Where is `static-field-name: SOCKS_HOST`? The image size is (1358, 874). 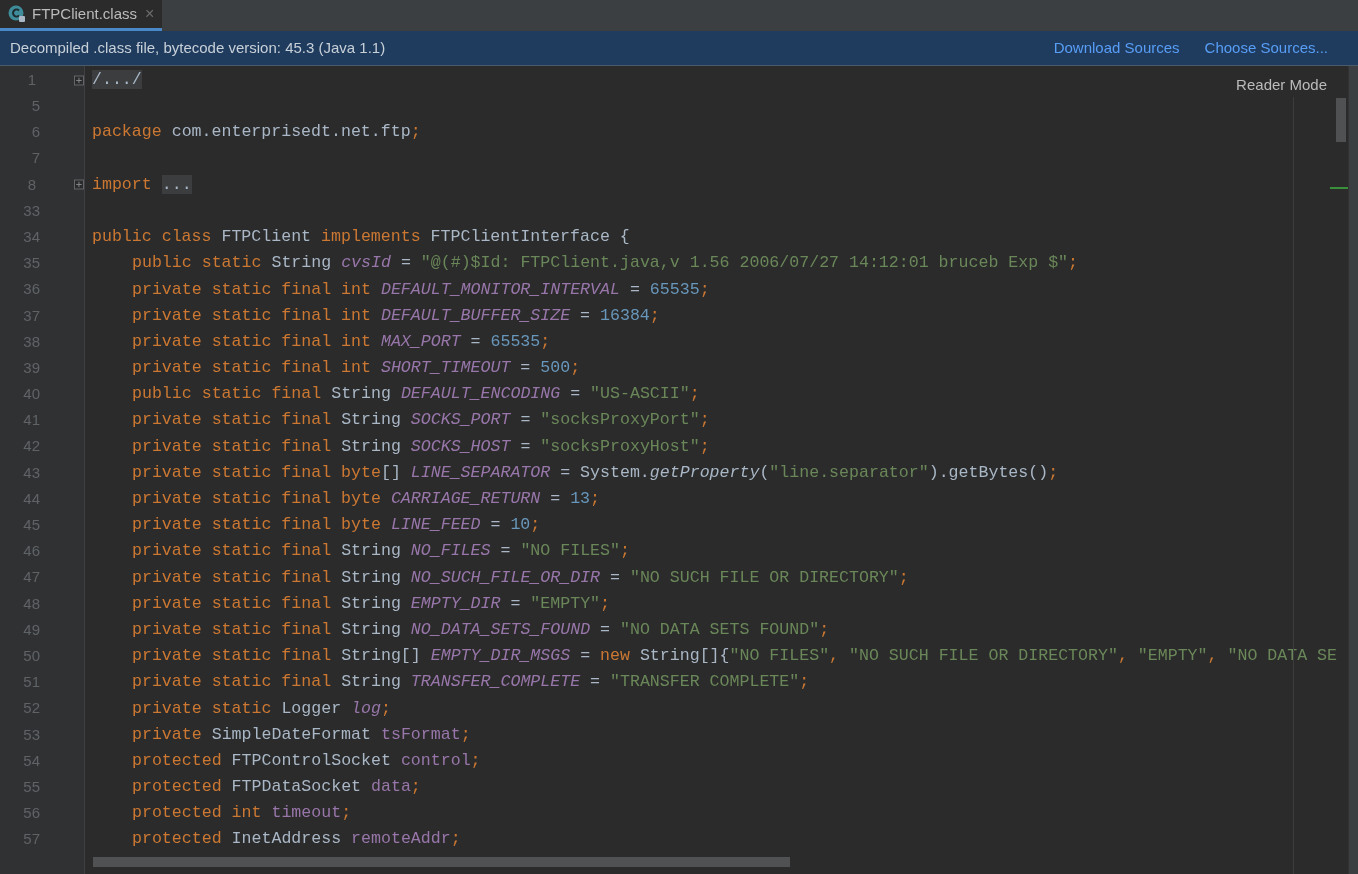 static-field-name: SOCKS_HOST is located at coordinates (460, 446).